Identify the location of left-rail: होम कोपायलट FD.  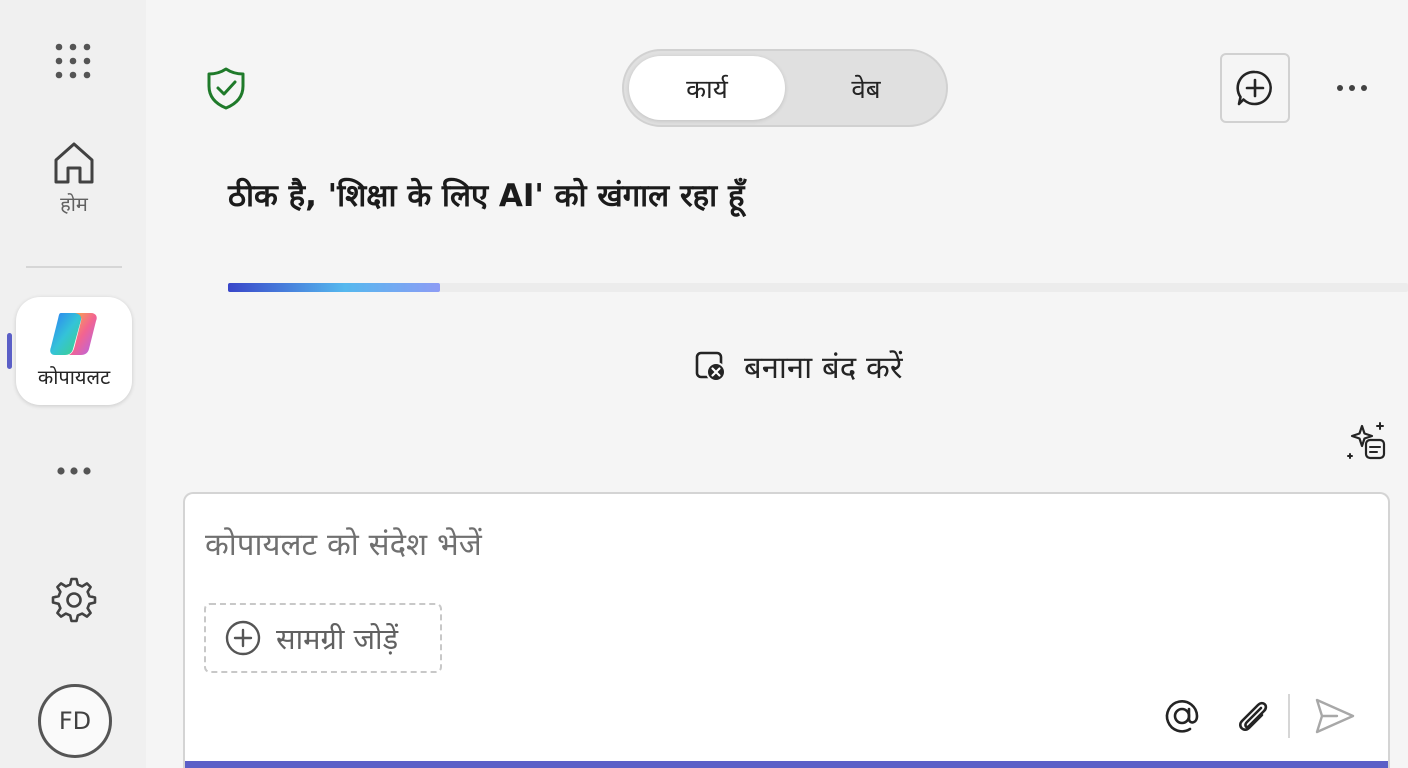
(73, 384).